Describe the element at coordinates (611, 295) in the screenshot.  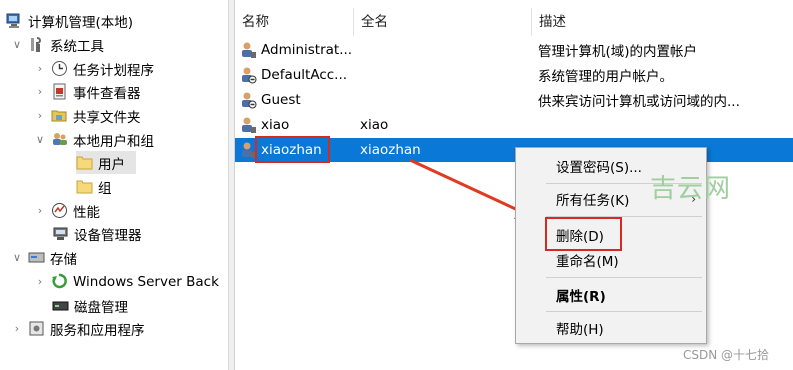
I see `menu-item-properties: 属性(R)` at that location.